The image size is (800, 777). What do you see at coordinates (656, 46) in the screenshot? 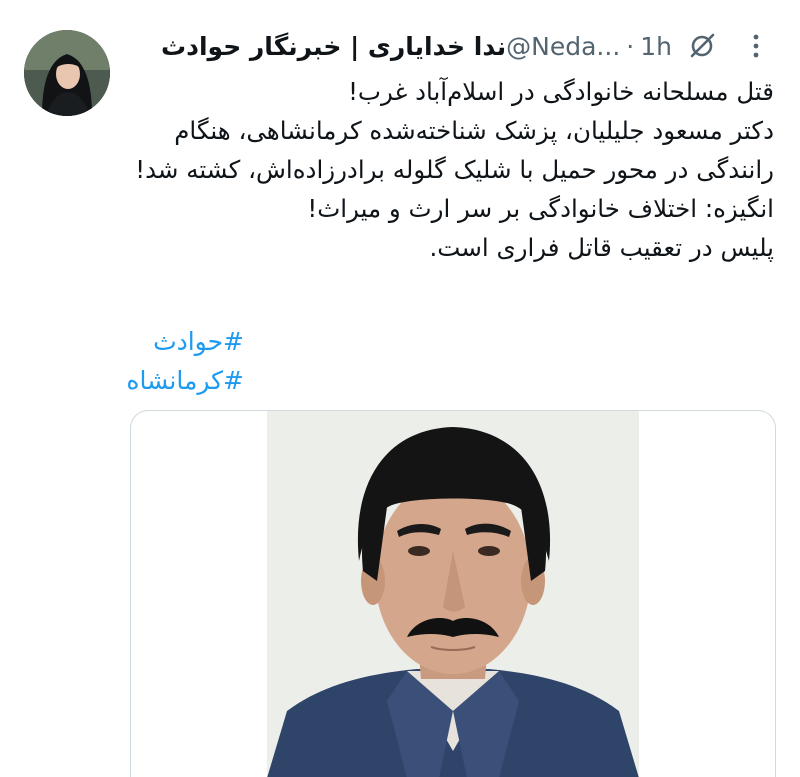
I see `tweet-time: 1h` at bounding box center [656, 46].